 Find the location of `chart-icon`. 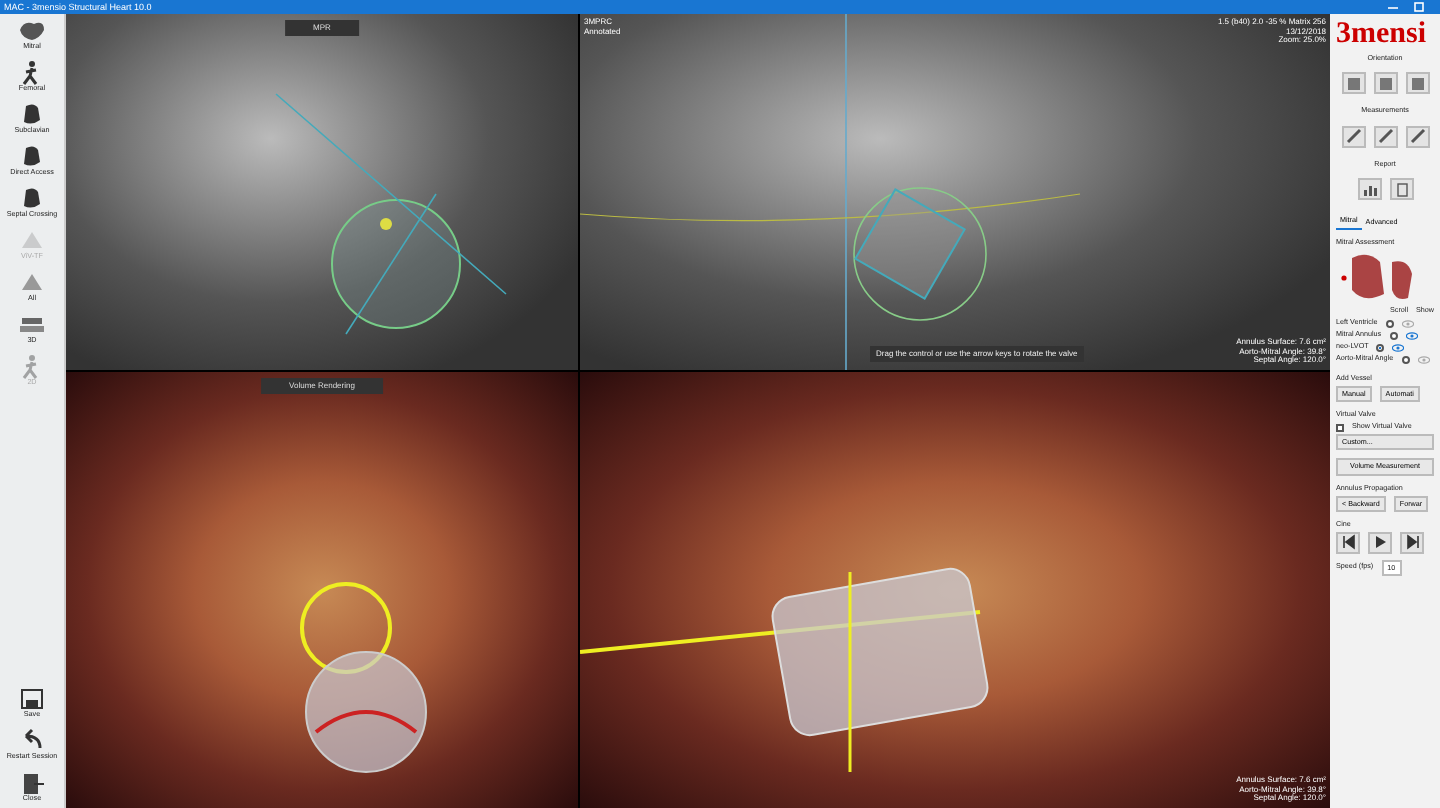

chart-icon is located at coordinates (1369, 189).